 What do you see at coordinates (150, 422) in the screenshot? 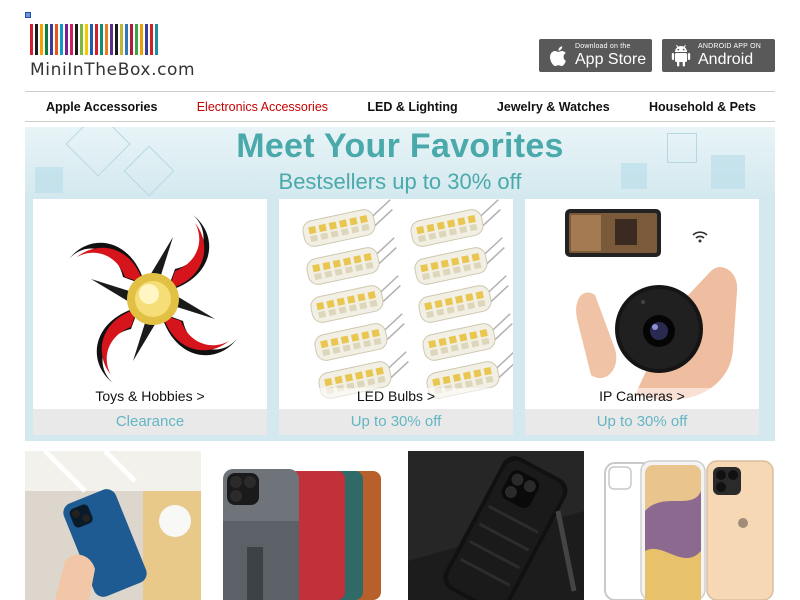
I see `category-promo: Clearance` at bounding box center [150, 422].